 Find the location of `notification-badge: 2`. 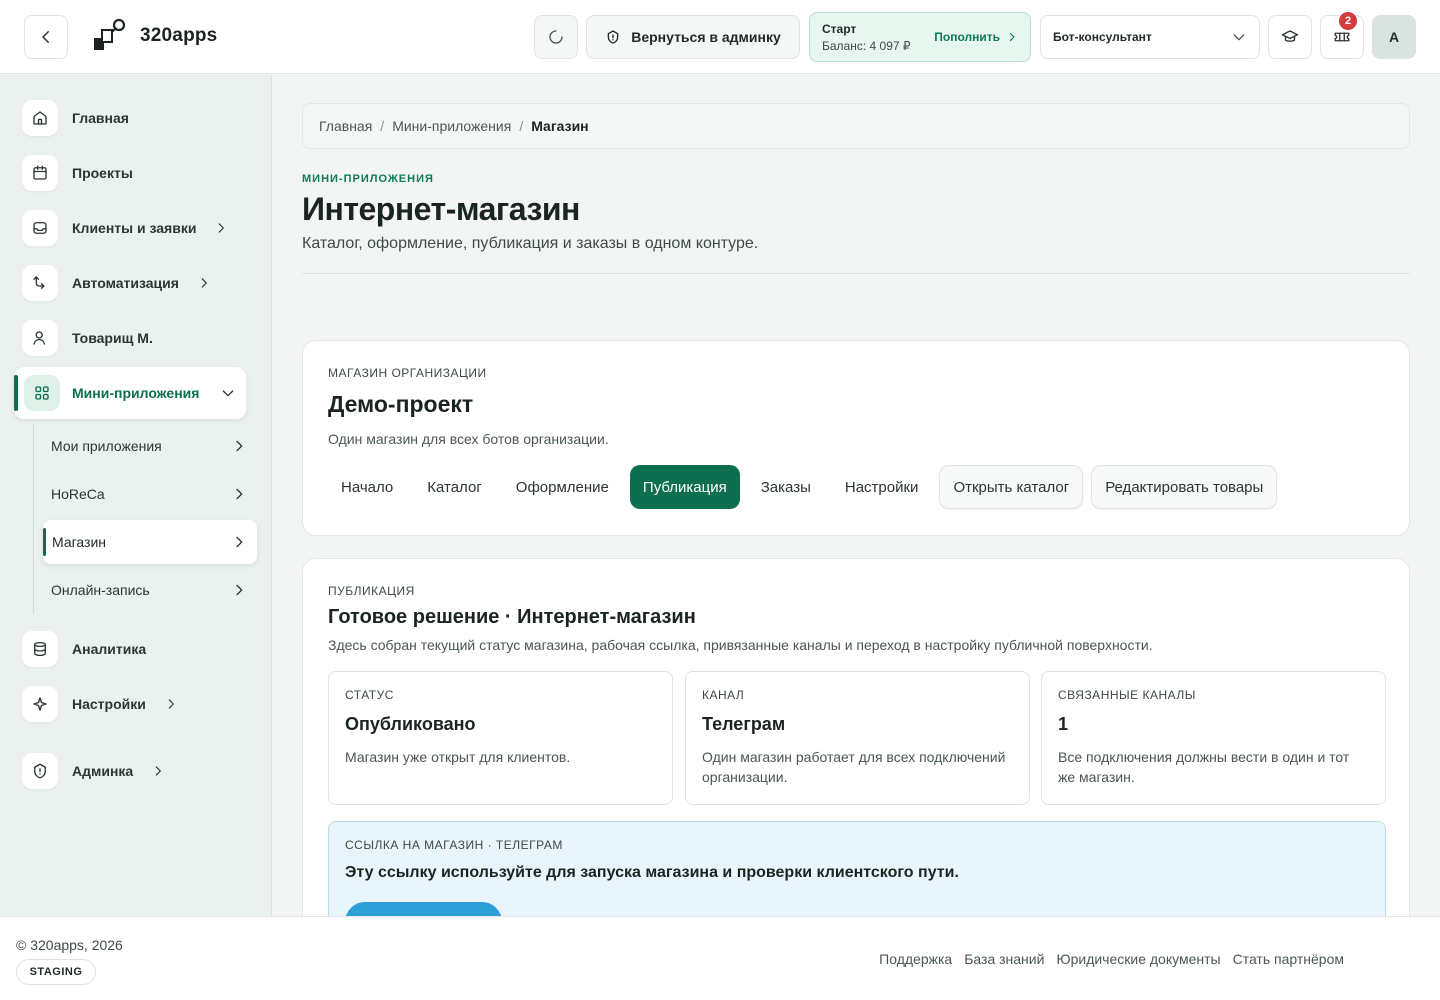

notification-badge: 2 is located at coordinates (1348, 21).